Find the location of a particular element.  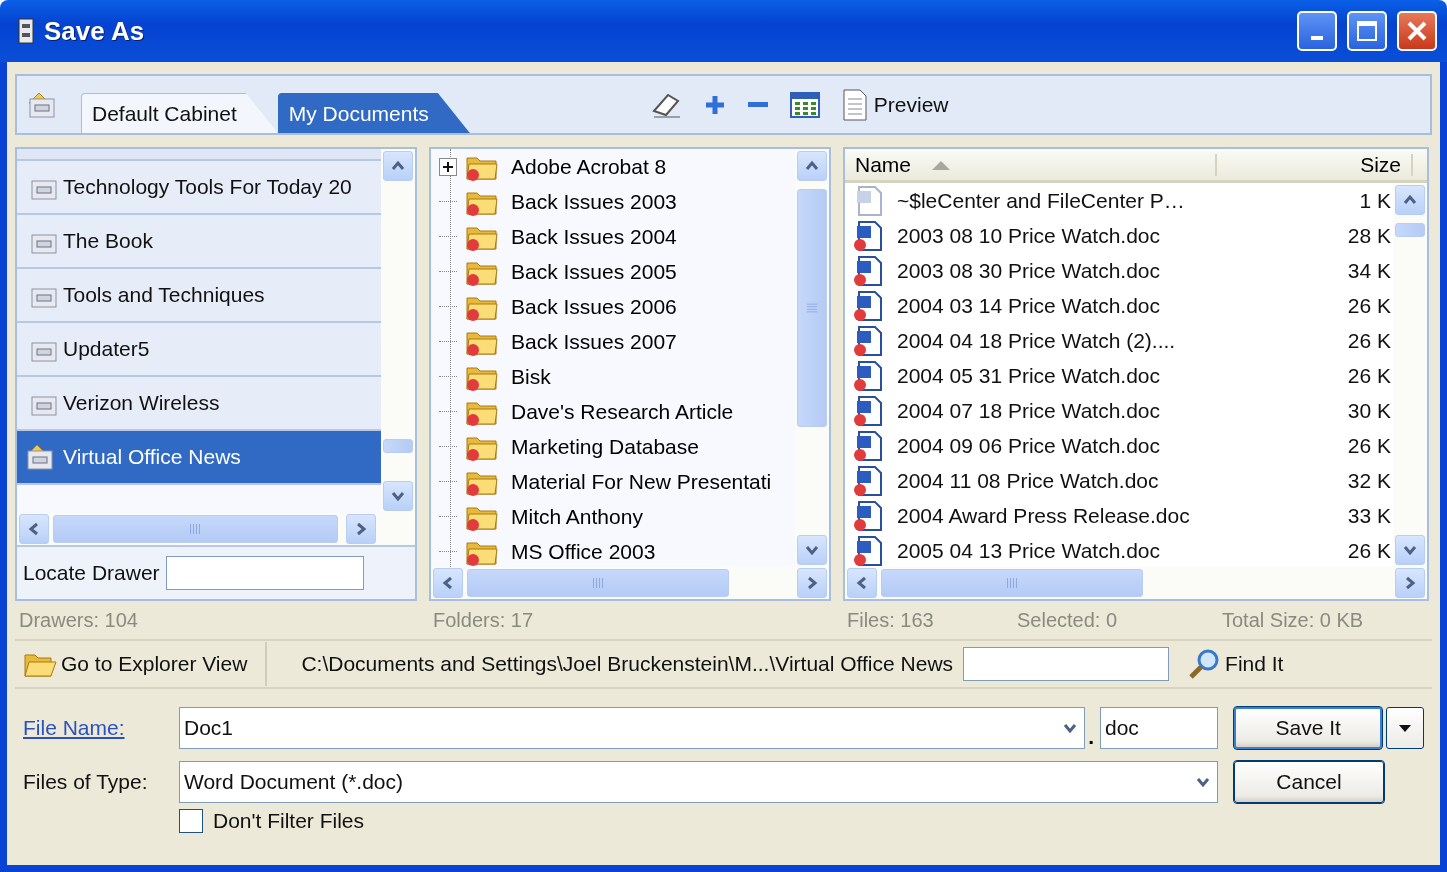

column-title: Size is located at coordinates (1380, 164).